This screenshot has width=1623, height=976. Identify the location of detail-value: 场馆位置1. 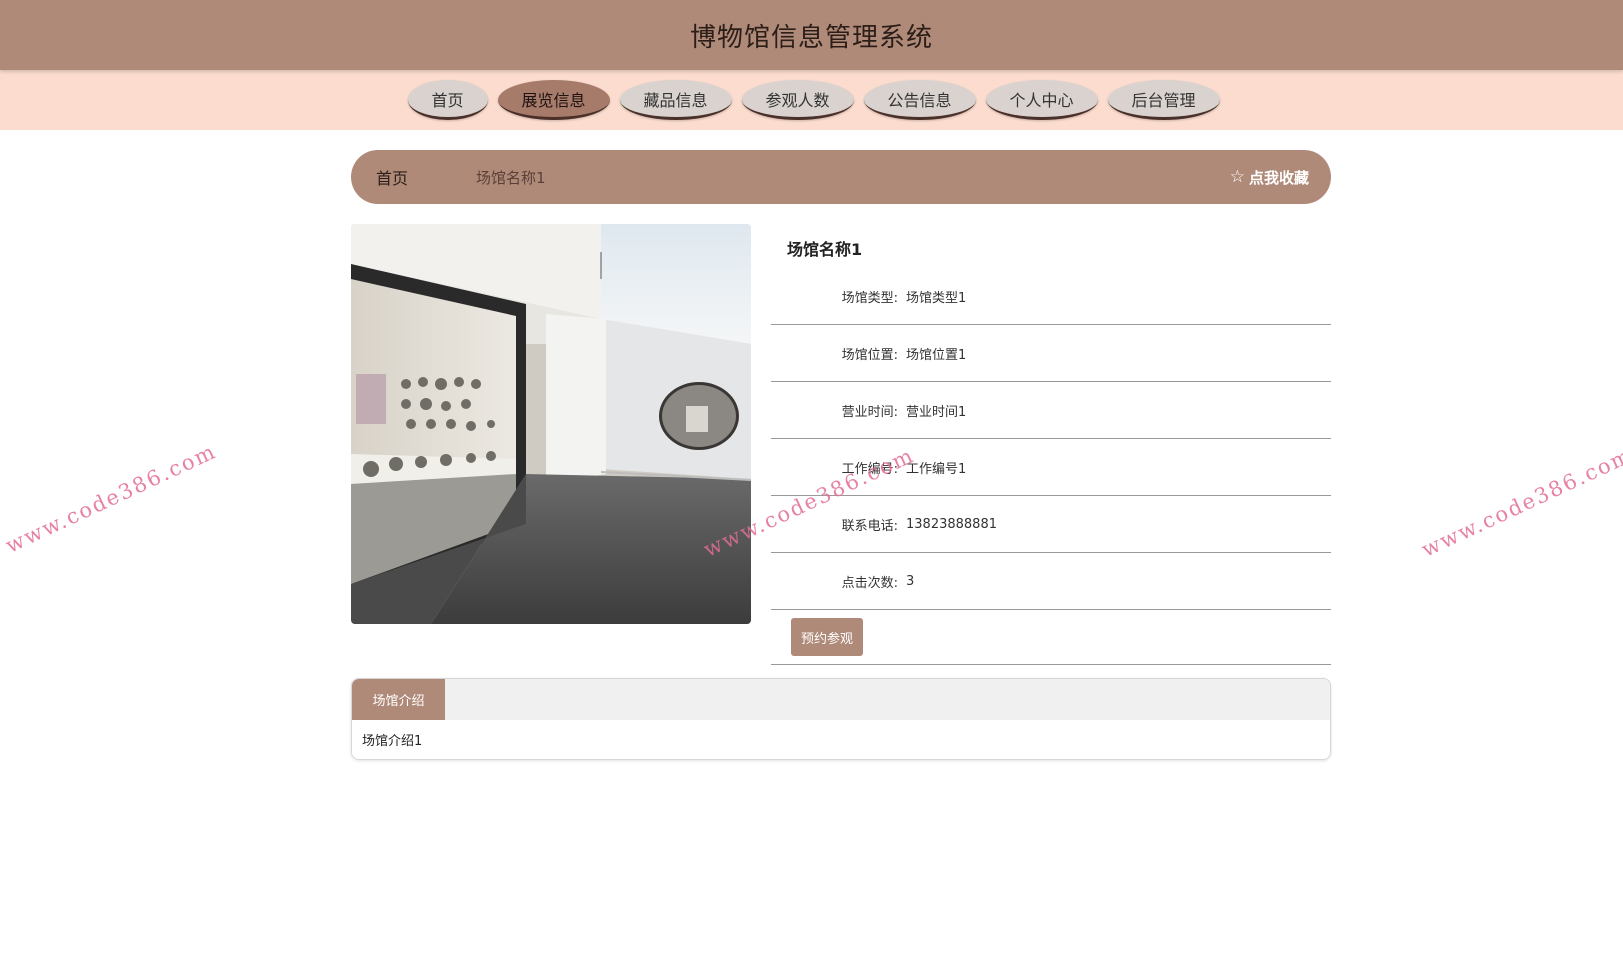
(936, 355).